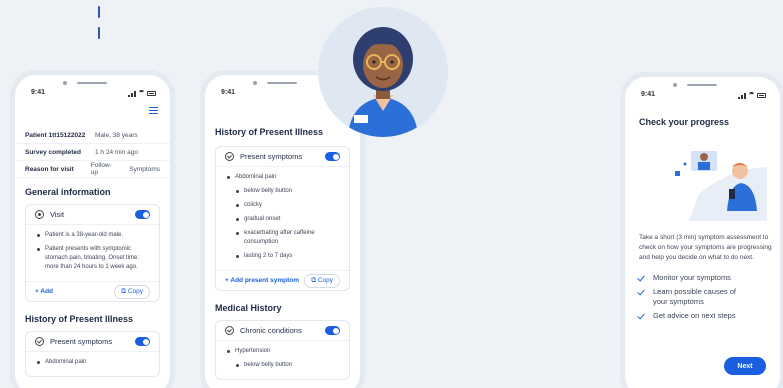 Image resolution: width=783 pixels, height=388 pixels. What do you see at coordinates (287, 256) in the screenshot?
I see `list-item: lasting 2 to 7 days` at bounding box center [287, 256].